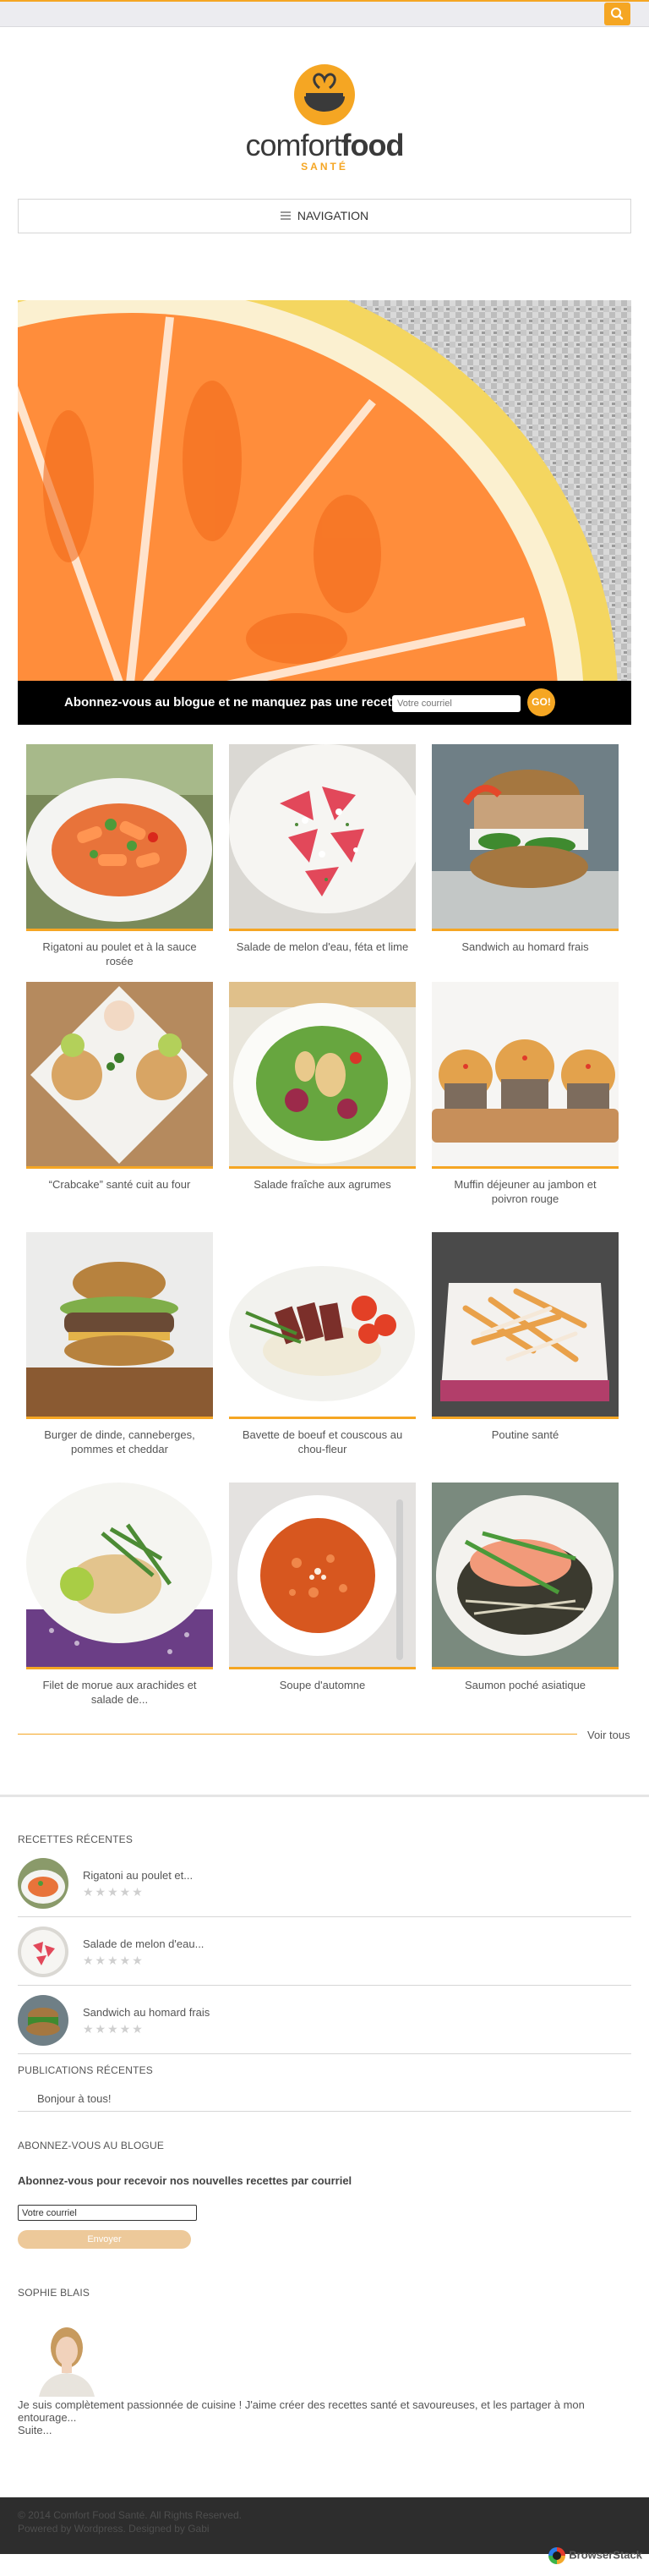 The height and width of the screenshot is (2576, 649). Describe the element at coordinates (541, 702) in the screenshot. I see `go-button: GO!` at that location.